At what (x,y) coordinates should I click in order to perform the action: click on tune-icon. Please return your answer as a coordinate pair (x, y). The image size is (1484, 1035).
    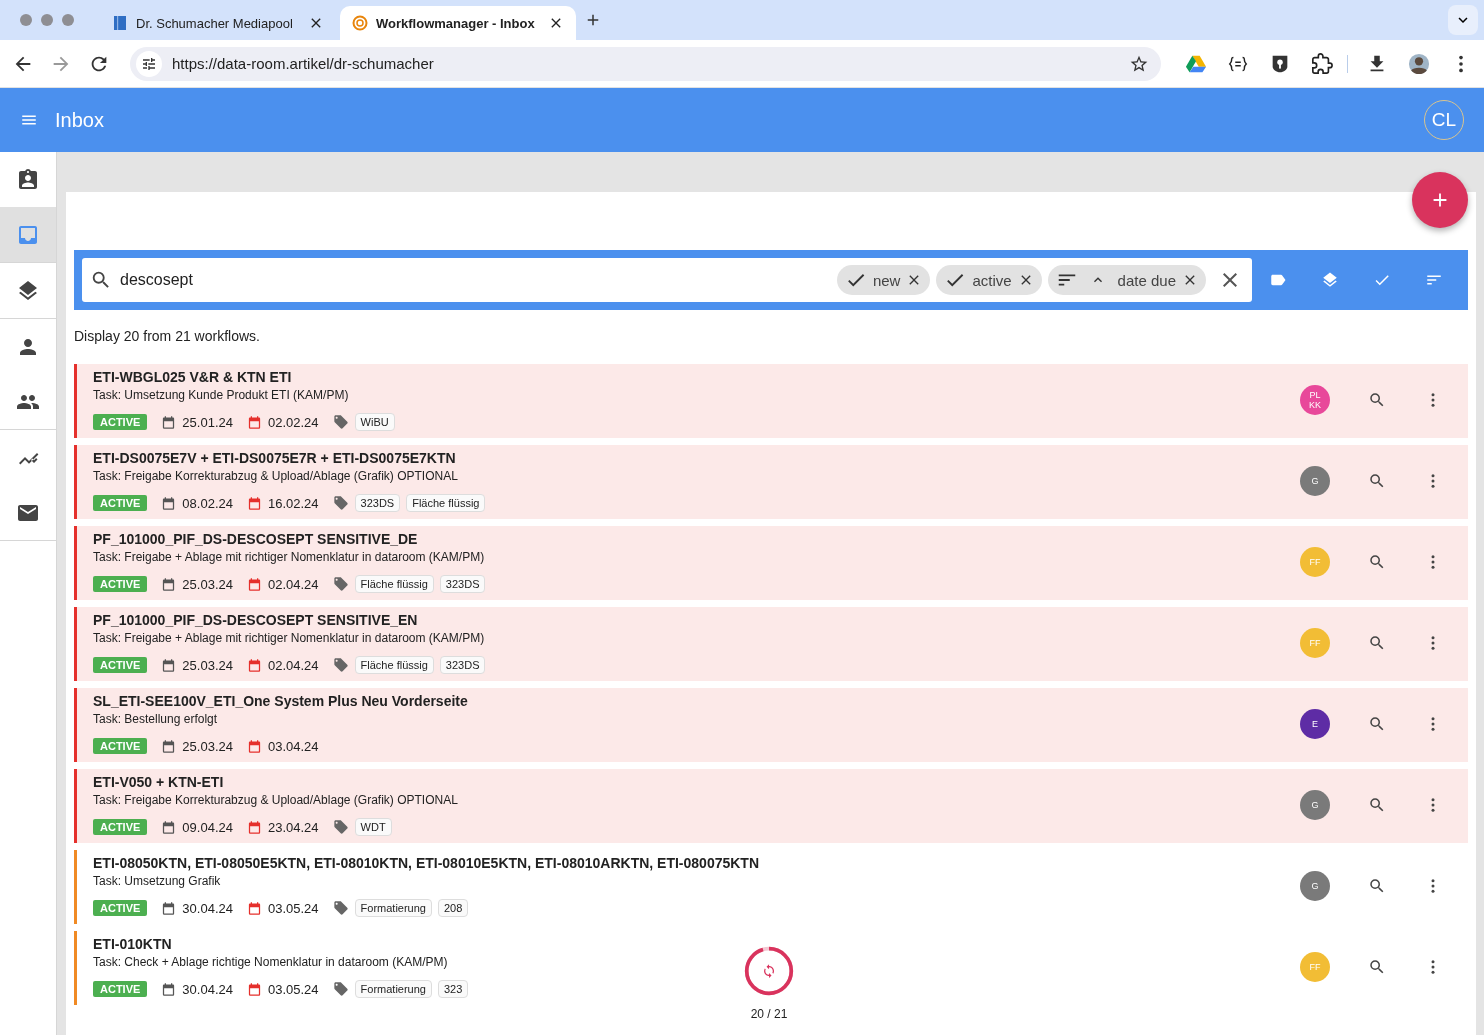
    Looking at the image, I should click on (149, 63).